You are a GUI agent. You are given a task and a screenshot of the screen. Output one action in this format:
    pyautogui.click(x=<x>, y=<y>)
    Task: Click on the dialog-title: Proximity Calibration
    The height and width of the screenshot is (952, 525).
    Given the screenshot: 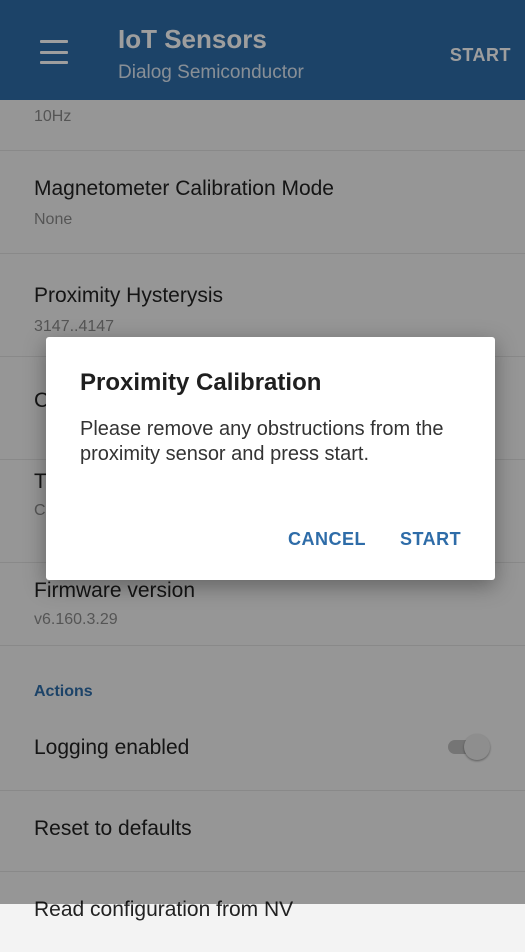 What is the action you would take?
    pyautogui.click(x=201, y=382)
    